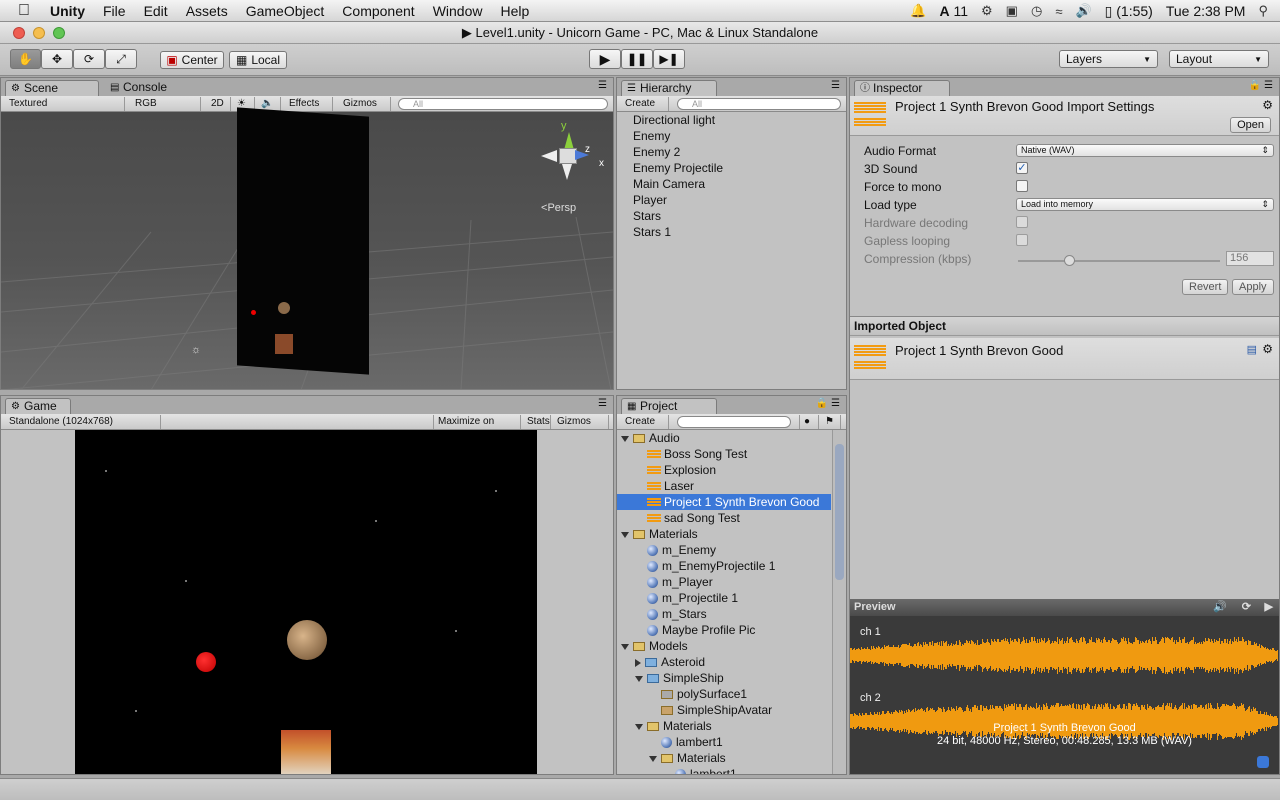 The image size is (1280, 800). What do you see at coordinates (953, 11) in the screenshot?
I see `adobe-status: A 11` at bounding box center [953, 11].